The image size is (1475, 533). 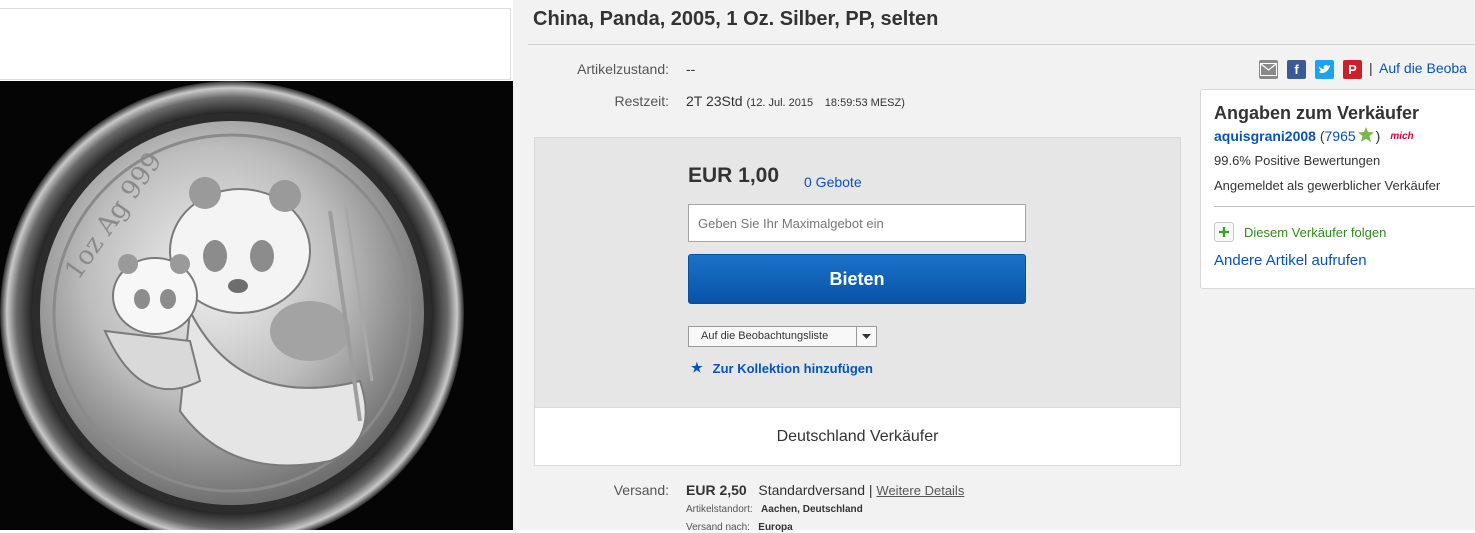 I want to click on shipping-label: Versand:, so click(x=641, y=490).